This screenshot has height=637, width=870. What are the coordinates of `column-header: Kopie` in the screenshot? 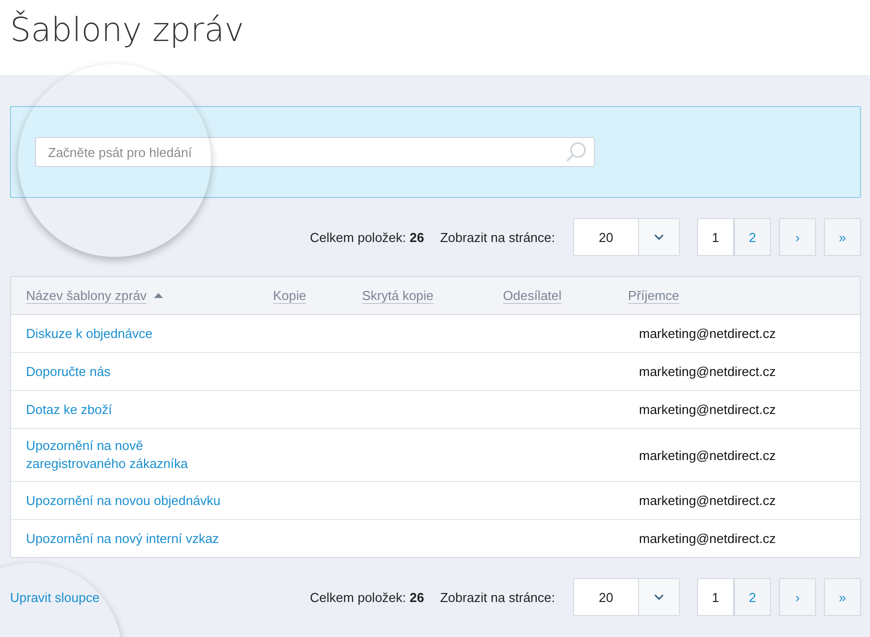 It's located at (289, 295).